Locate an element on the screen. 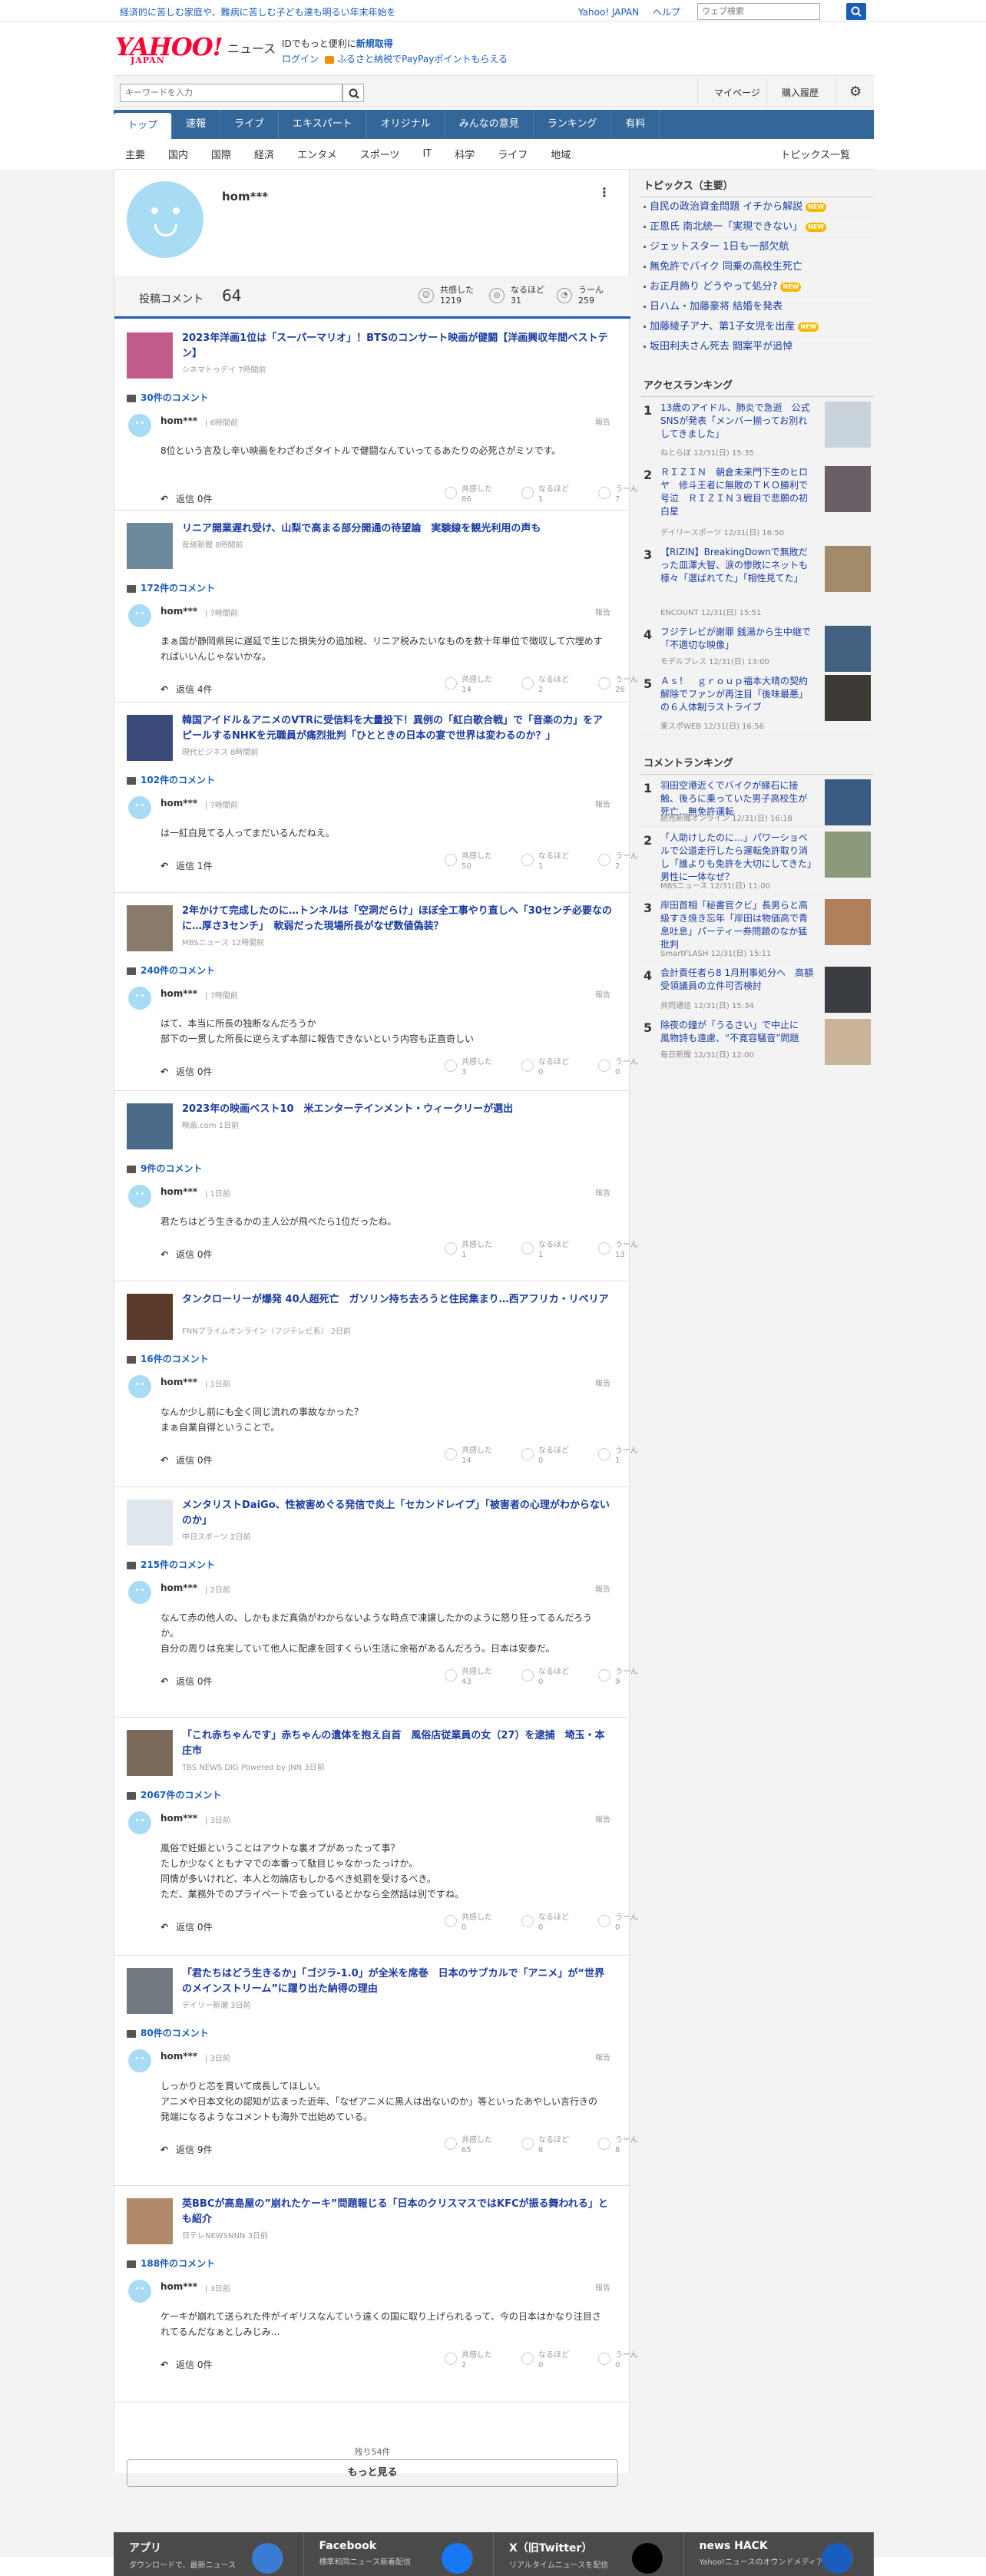 Image resolution: width=986 pixels, height=2576 pixels. category-tab: IT is located at coordinates (427, 154).